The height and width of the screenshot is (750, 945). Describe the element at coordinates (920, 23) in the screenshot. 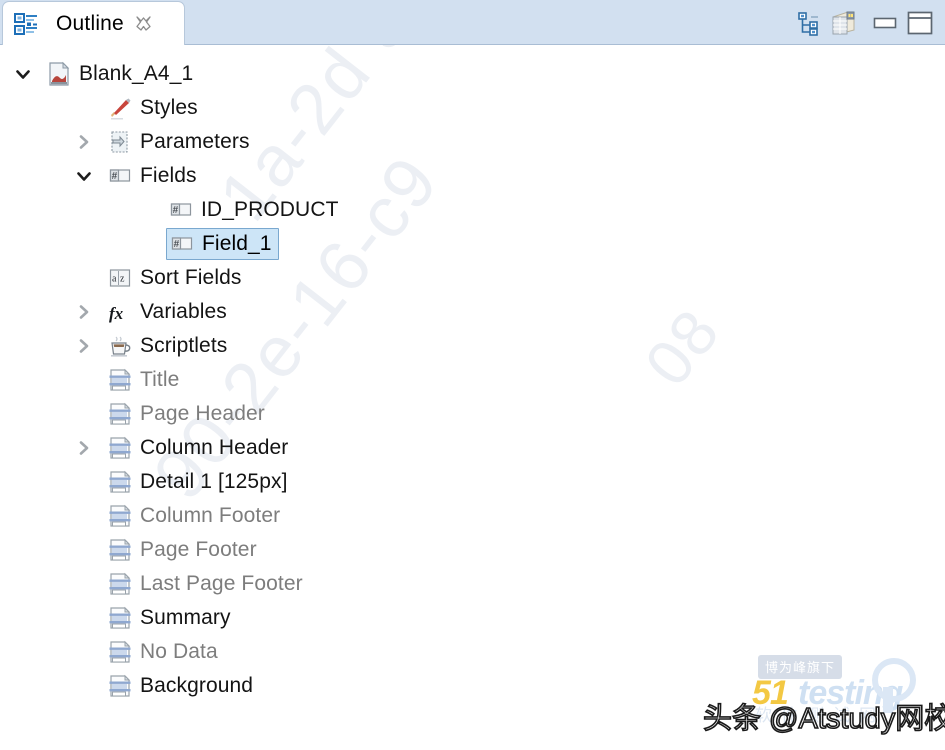

I see `maximize-button` at that location.